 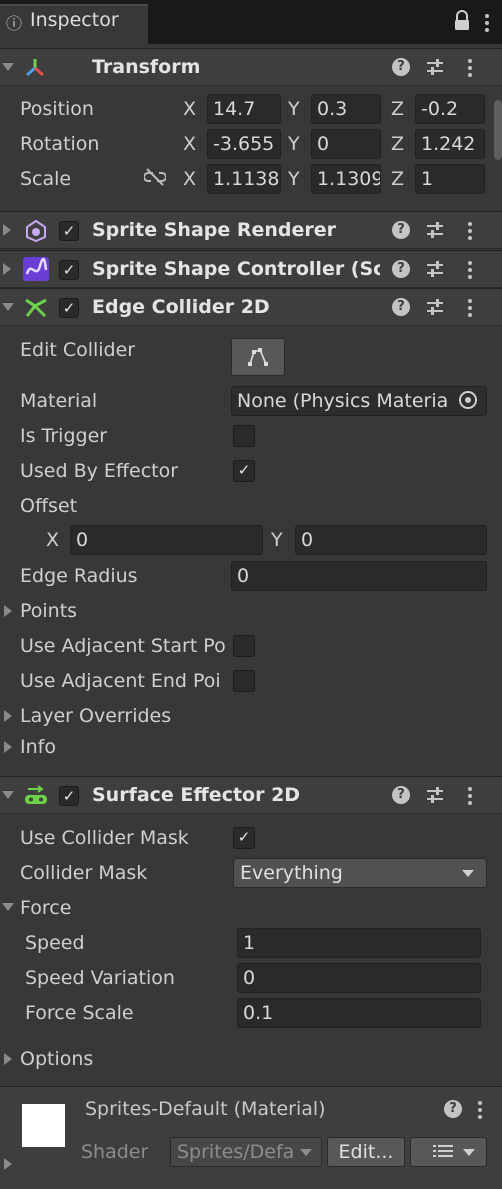 What do you see at coordinates (36, 269) in the screenshot?
I see `sprite-shape-controller-icon` at bounding box center [36, 269].